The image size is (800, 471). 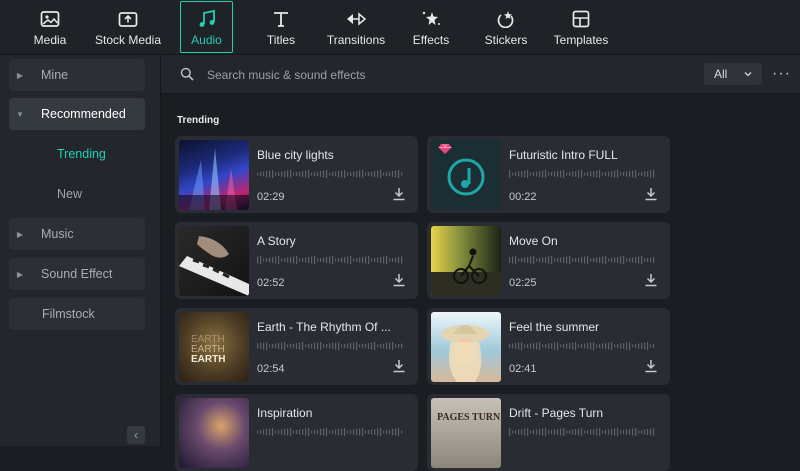 What do you see at coordinates (506, 19) in the screenshot?
I see `stickers-icon` at bounding box center [506, 19].